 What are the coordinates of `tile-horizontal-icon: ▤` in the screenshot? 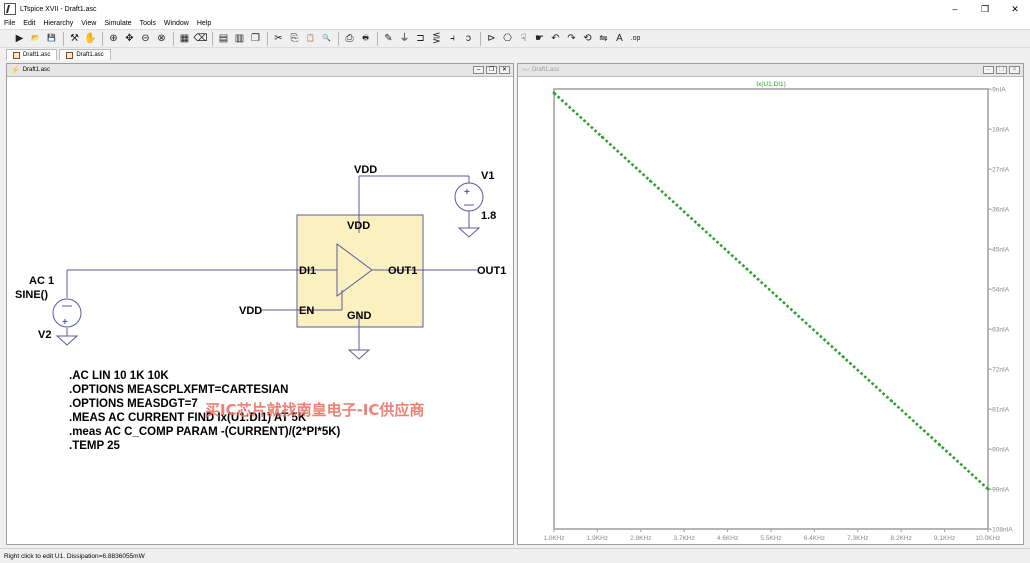 It's located at (223, 38).